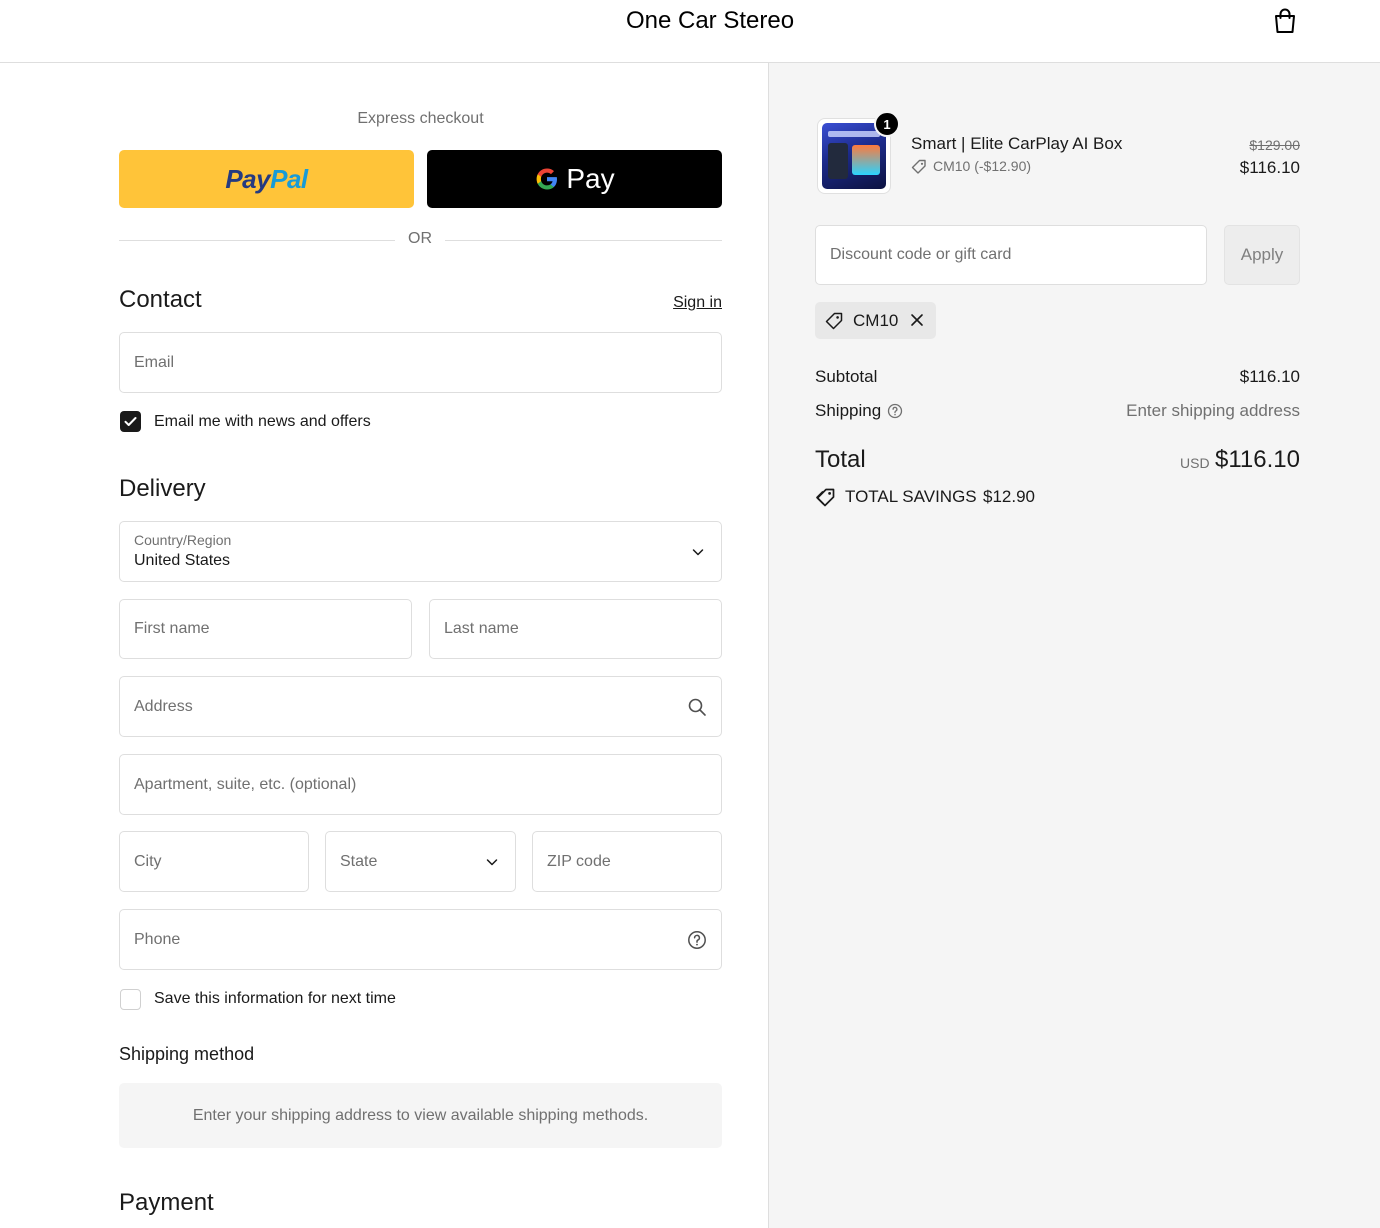 The width and height of the screenshot is (1380, 1228). Describe the element at coordinates (1269, 167) in the screenshot. I see `product-final-price: $116.10` at that location.